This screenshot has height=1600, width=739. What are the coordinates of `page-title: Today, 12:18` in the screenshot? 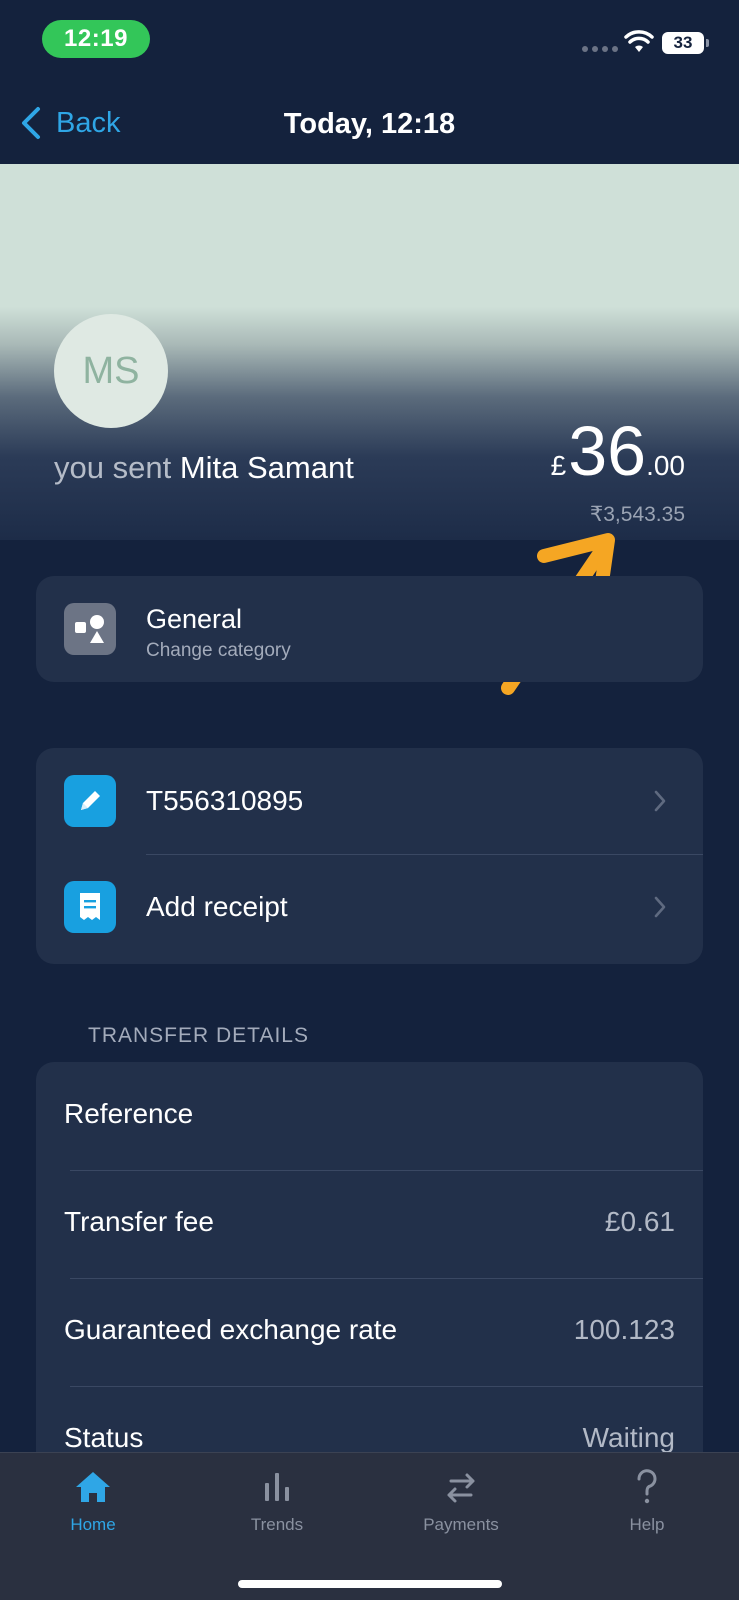 It's located at (369, 124).